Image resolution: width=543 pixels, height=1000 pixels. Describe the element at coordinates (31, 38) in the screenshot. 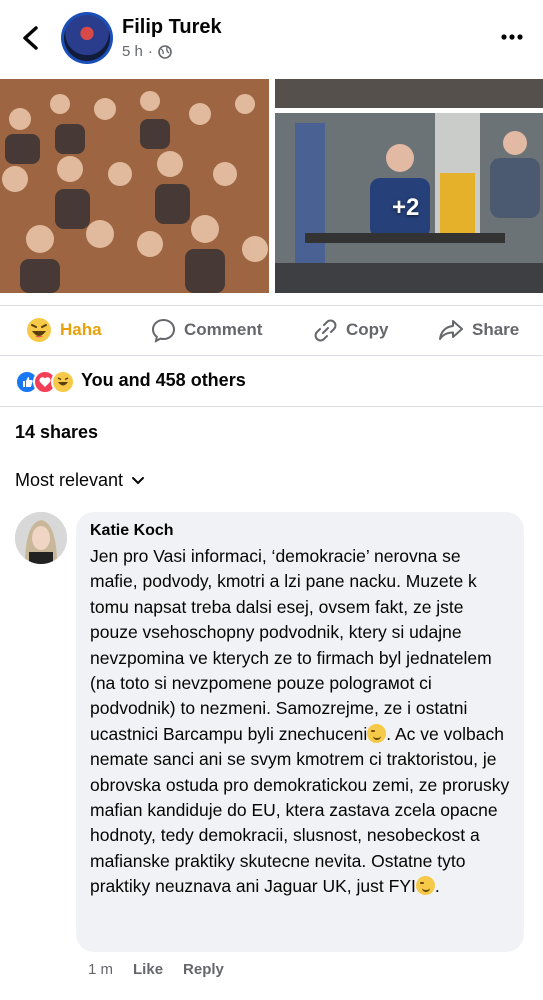

I see `back-arrow-icon` at that location.